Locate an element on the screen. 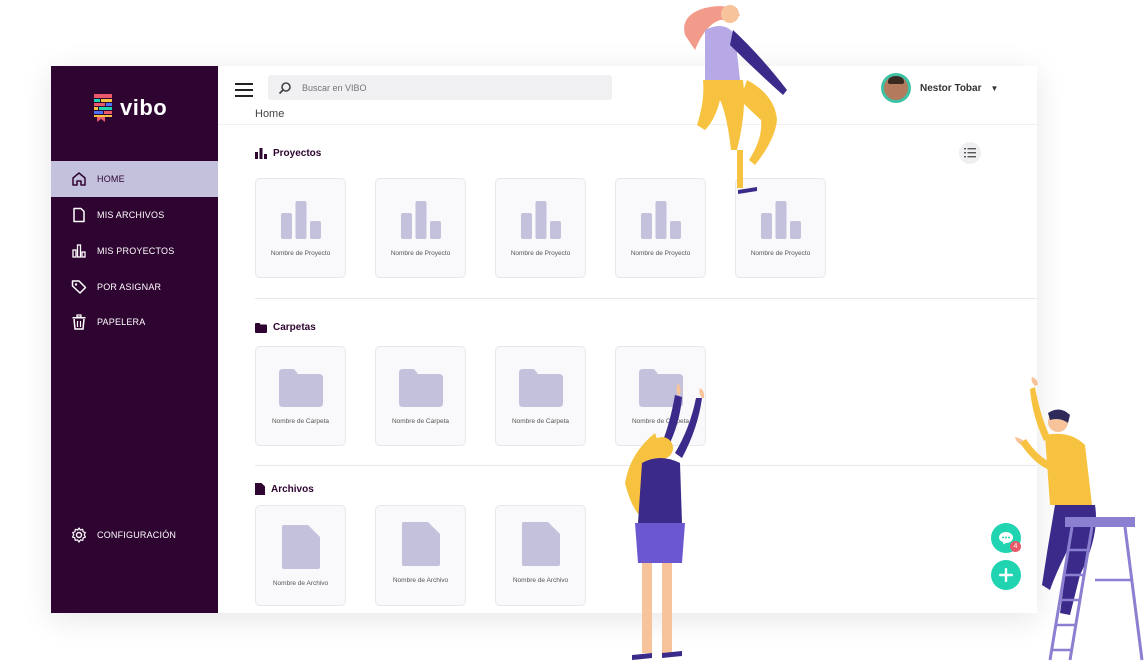 The height and width of the screenshot is (667, 1147). sidebar-item-configuracion: CONFIGURACIÓN is located at coordinates (134, 535).